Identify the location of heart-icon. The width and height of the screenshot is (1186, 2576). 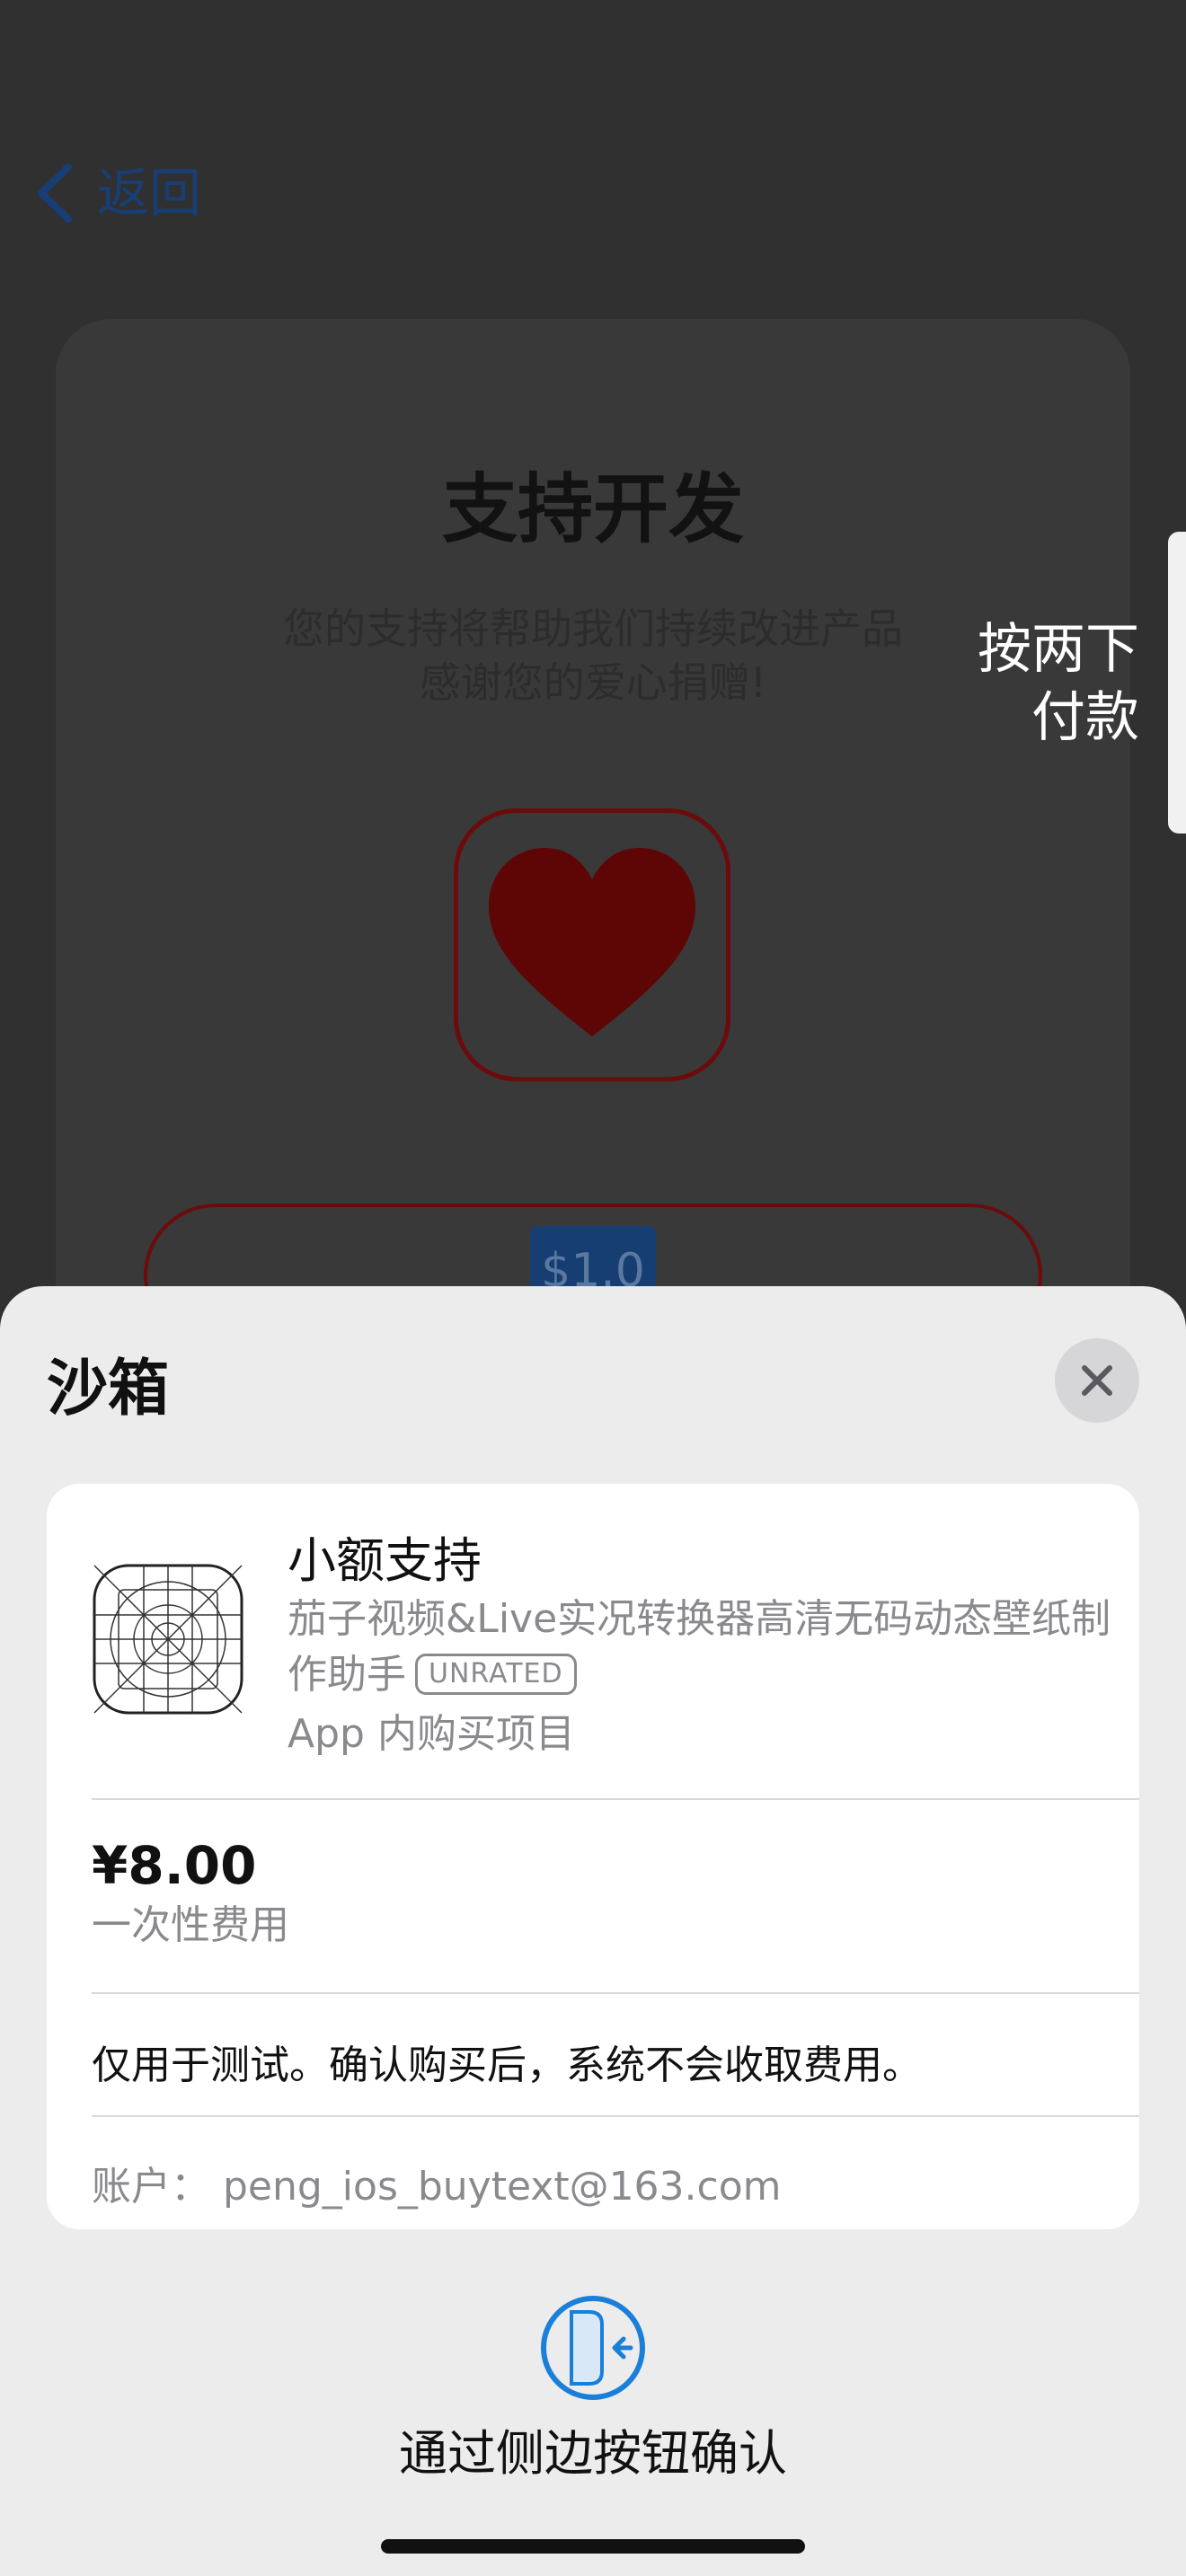
(592, 942).